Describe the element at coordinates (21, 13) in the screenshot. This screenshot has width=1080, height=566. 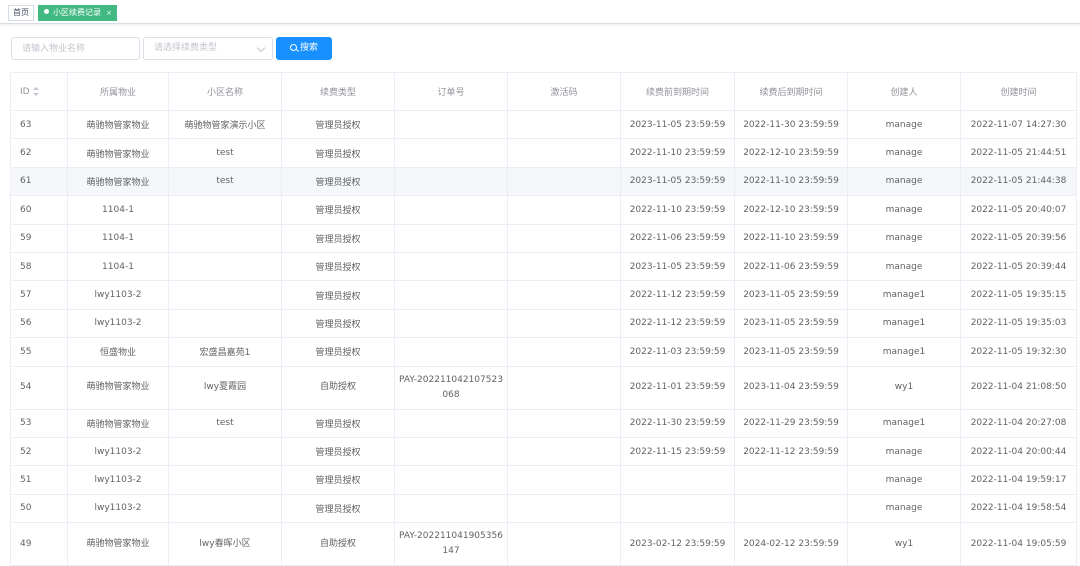
I see `tab-home: 首页` at that location.